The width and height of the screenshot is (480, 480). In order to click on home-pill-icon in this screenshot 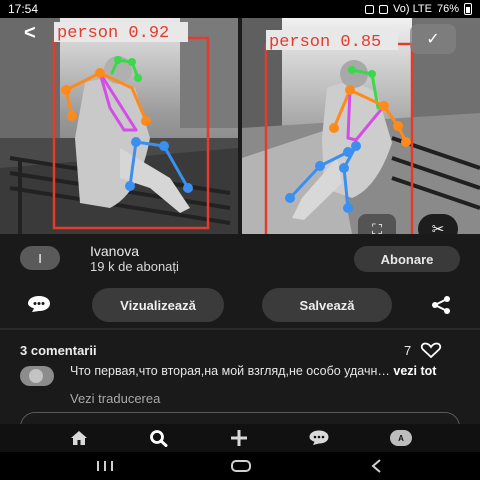, I will do `click(241, 466)`.